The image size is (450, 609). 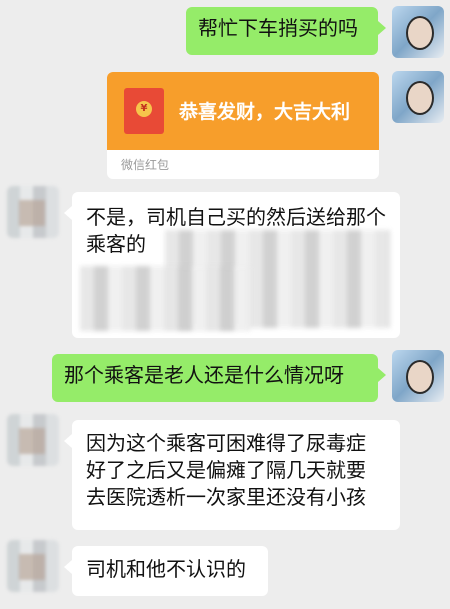 I want to click on message-text-line: 因为这个乘客可困难得了尿毒症, so click(x=226, y=443).